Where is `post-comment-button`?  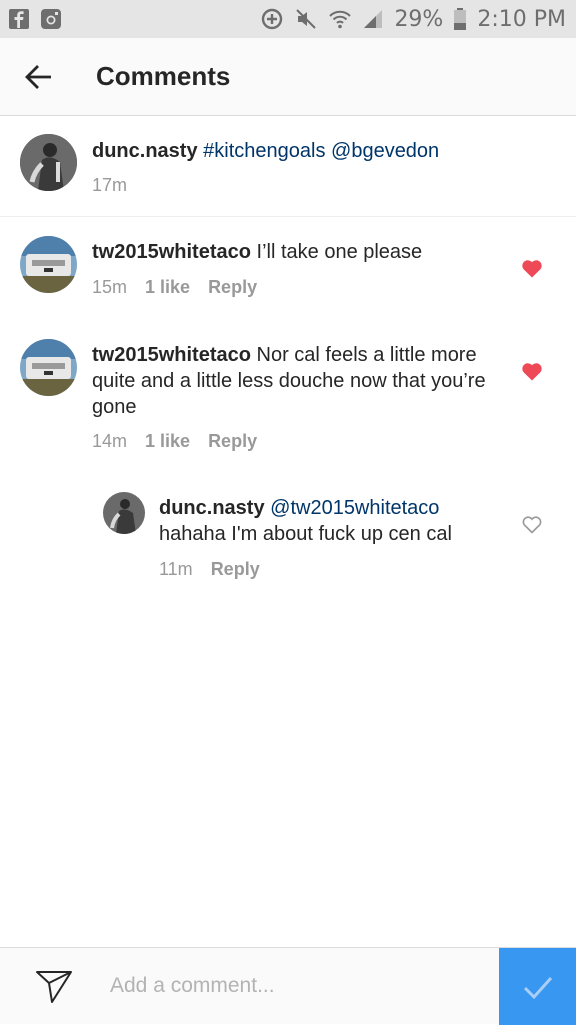
post-comment-button is located at coordinates (537, 986).